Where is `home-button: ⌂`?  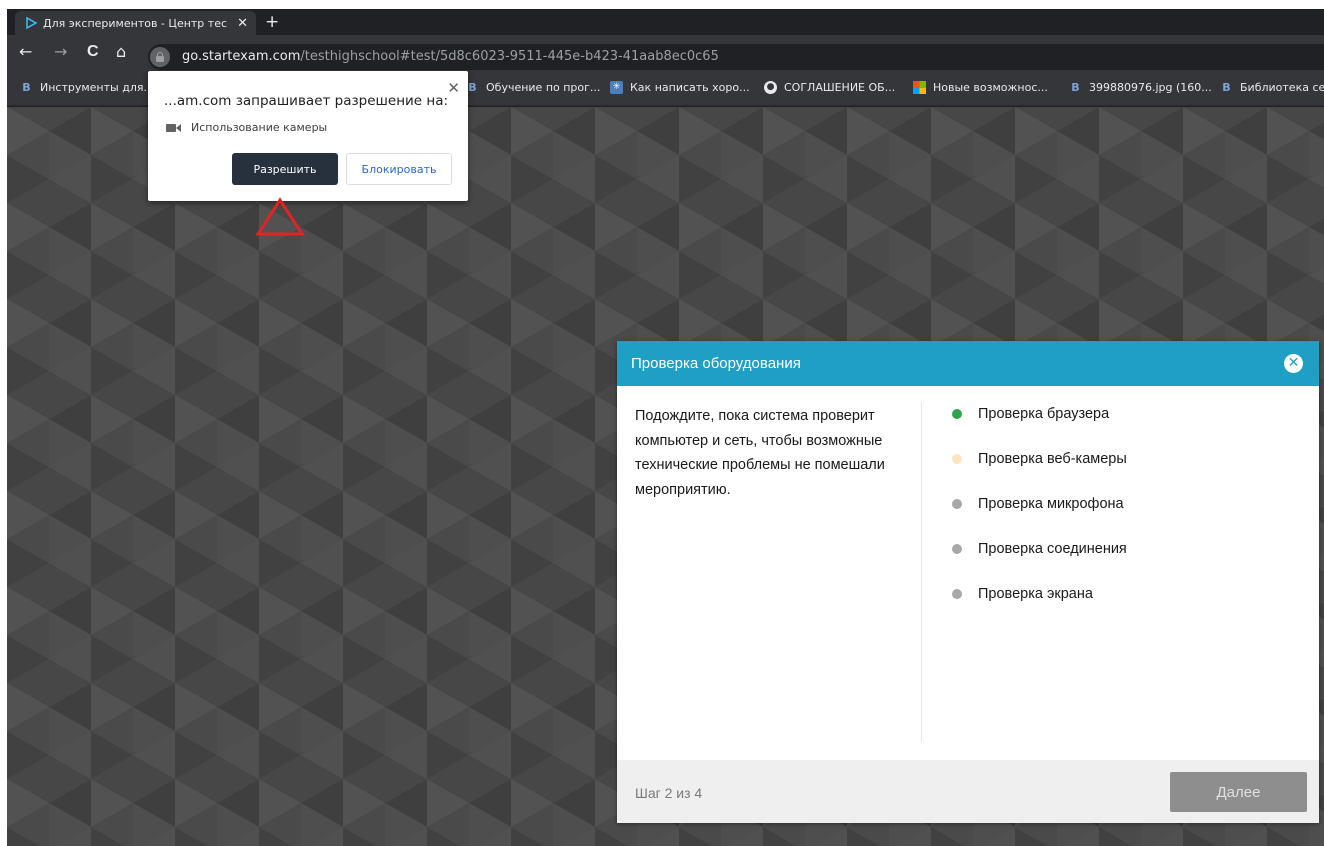
home-button: ⌂ is located at coordinates (121, 52).